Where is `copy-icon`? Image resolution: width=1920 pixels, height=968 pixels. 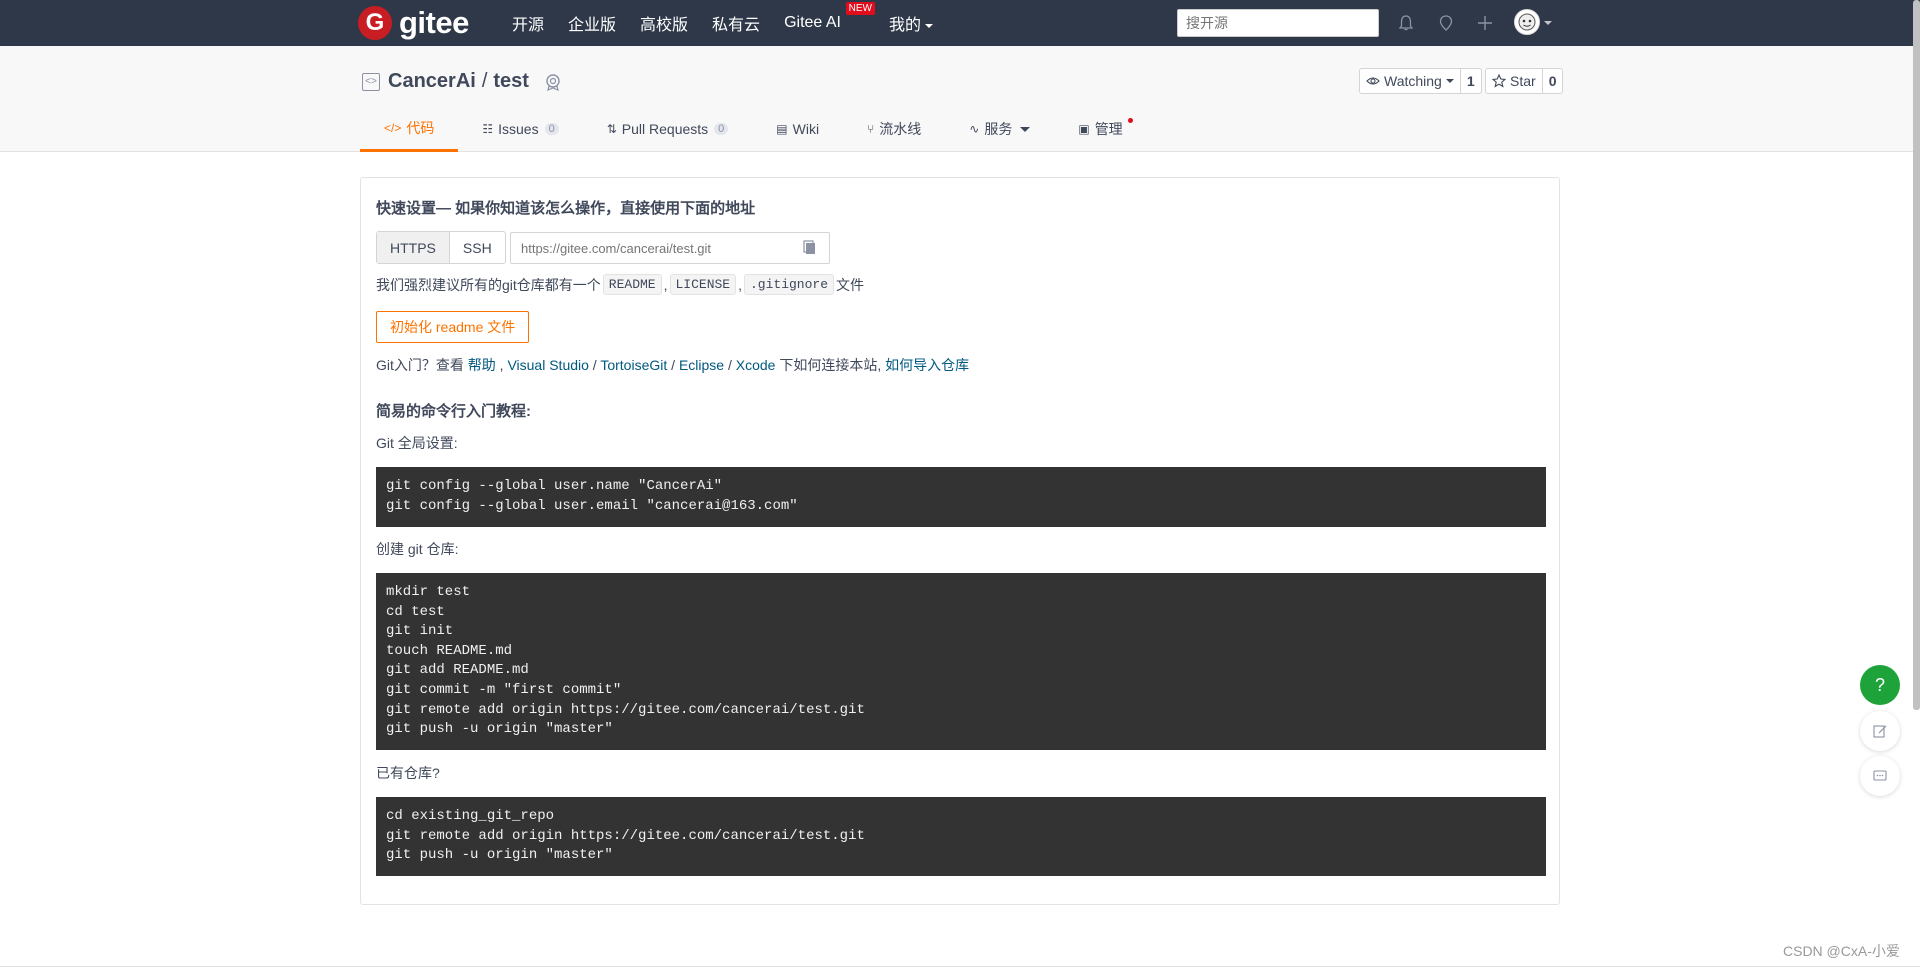
copy-icon is located at coordinates (811, 248).